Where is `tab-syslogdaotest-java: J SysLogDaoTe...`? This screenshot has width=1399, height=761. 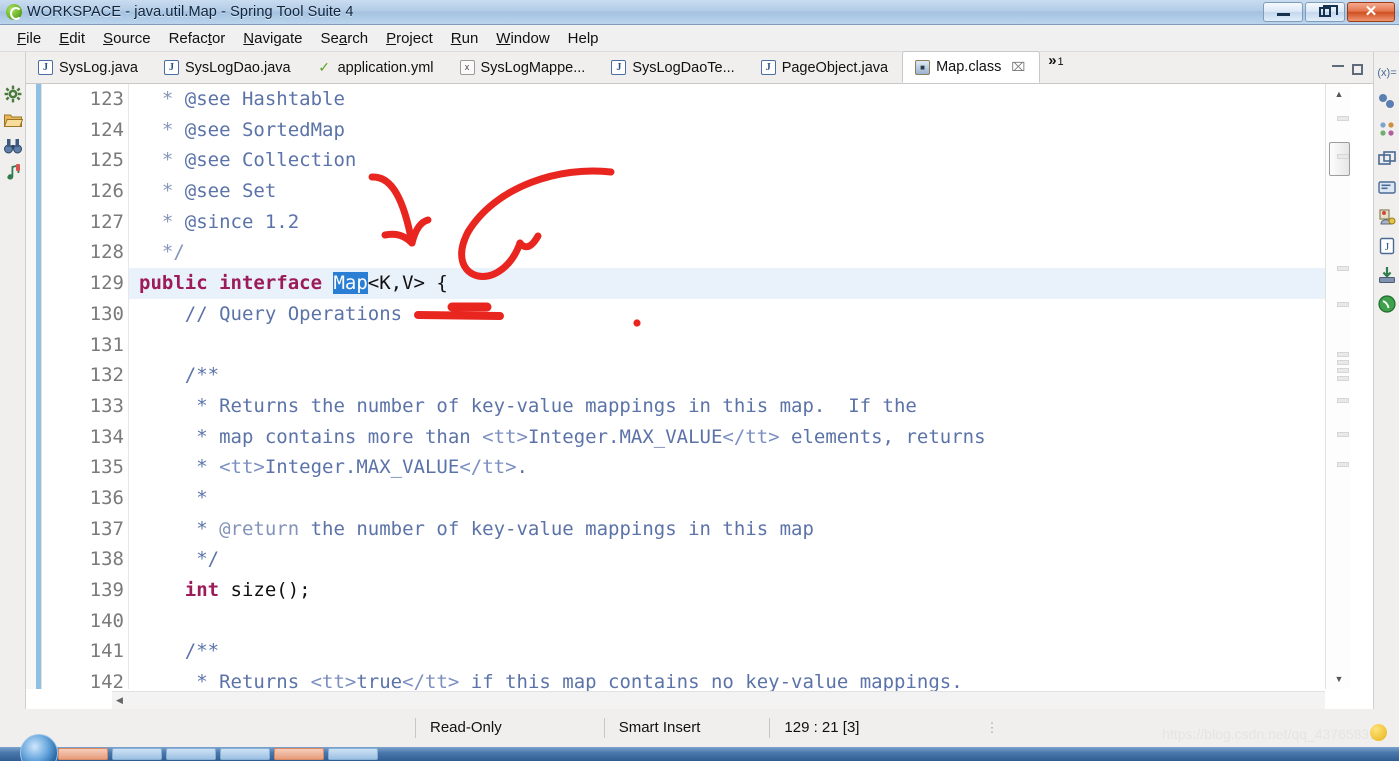 tab-syslogdaotest-java: J SysLogDaoTe... is located at coordinates (674, 67).